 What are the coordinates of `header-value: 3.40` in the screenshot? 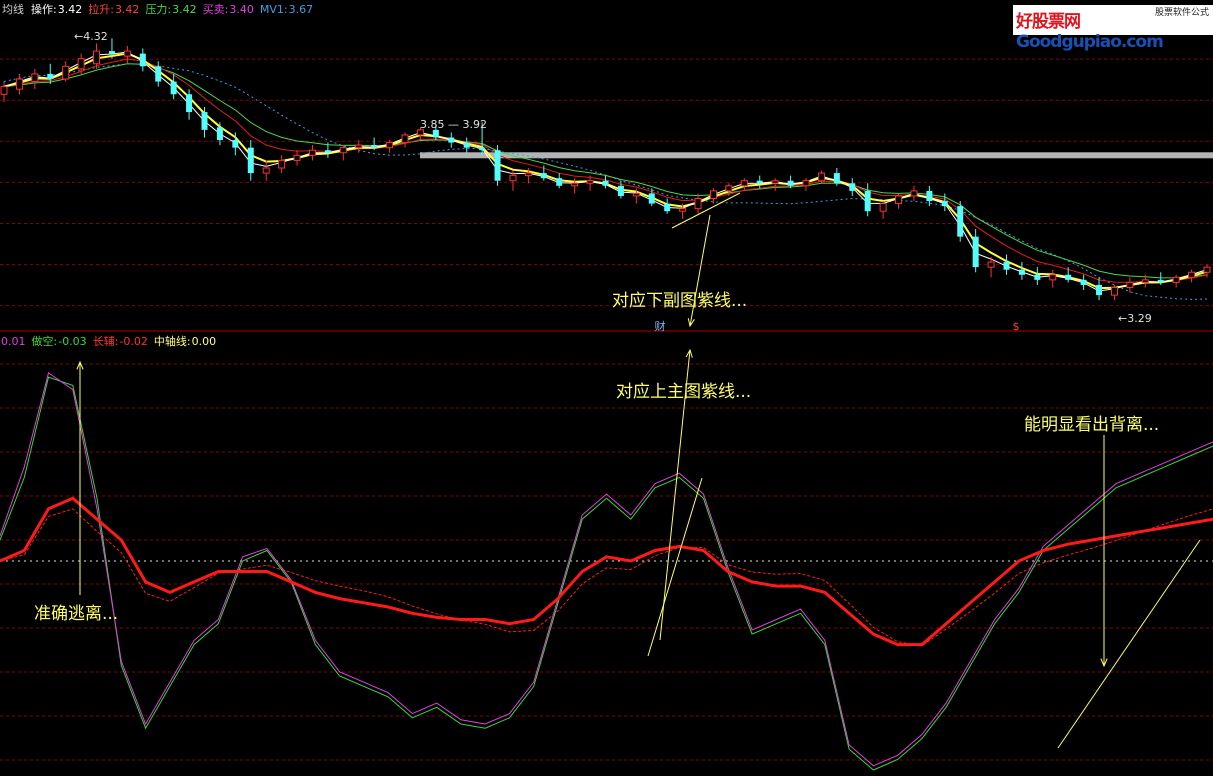 It's located at (241, 9).